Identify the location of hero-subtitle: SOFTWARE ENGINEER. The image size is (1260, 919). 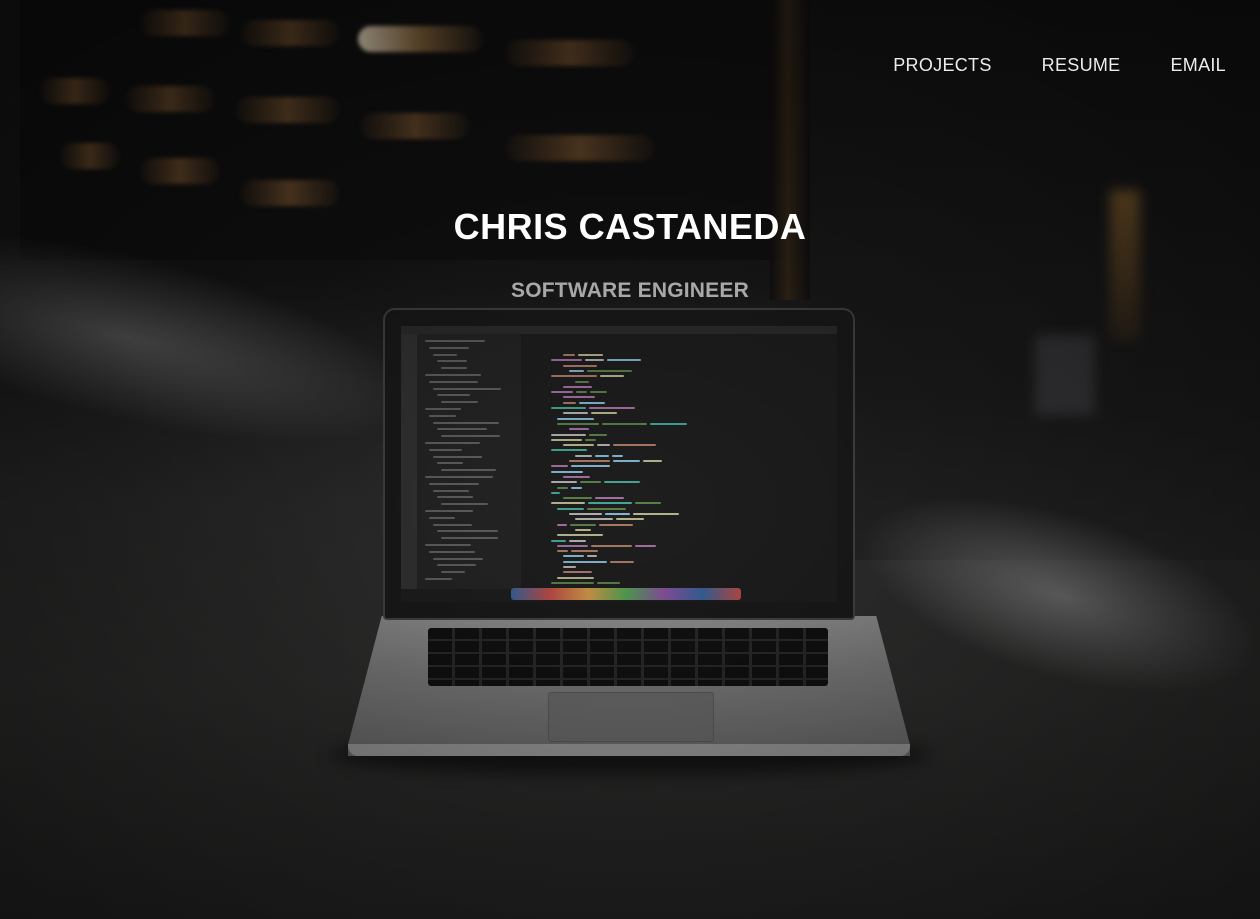
(630, 290).